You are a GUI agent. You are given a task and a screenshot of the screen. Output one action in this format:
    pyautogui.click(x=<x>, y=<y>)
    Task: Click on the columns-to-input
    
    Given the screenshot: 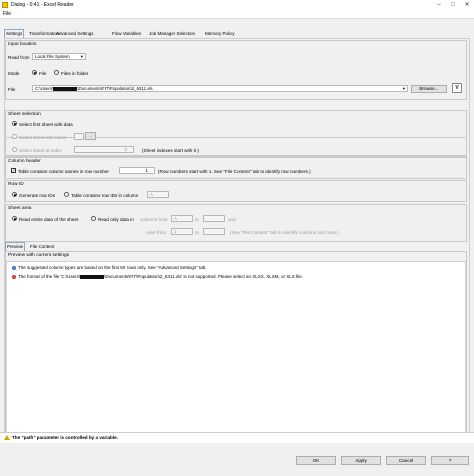 What is the action you would take?
    pyautogui.click(x=214, y=218)
    